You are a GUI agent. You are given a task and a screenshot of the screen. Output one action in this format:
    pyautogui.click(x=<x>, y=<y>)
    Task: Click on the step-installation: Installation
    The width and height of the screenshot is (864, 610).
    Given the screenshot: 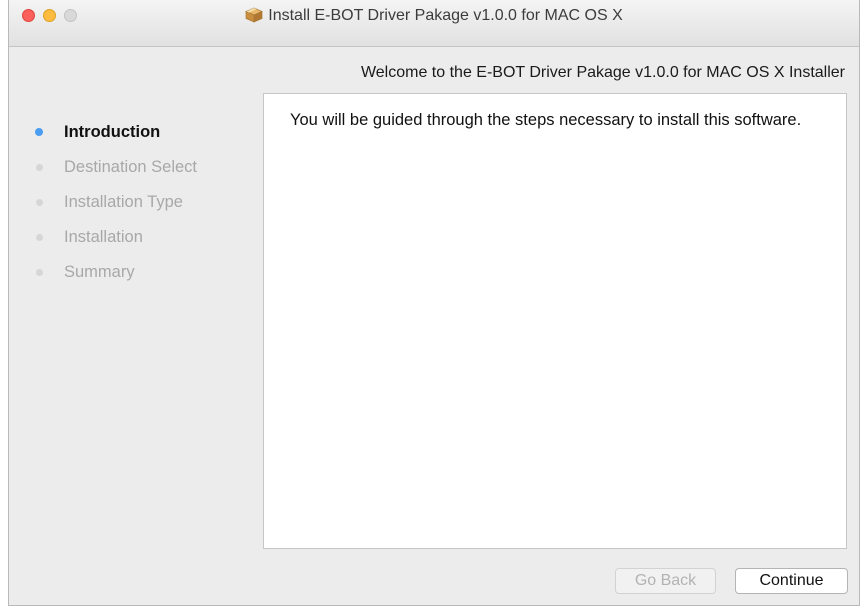 What is the action you would take?
    pyautogui.click(x=146, y=241)
    